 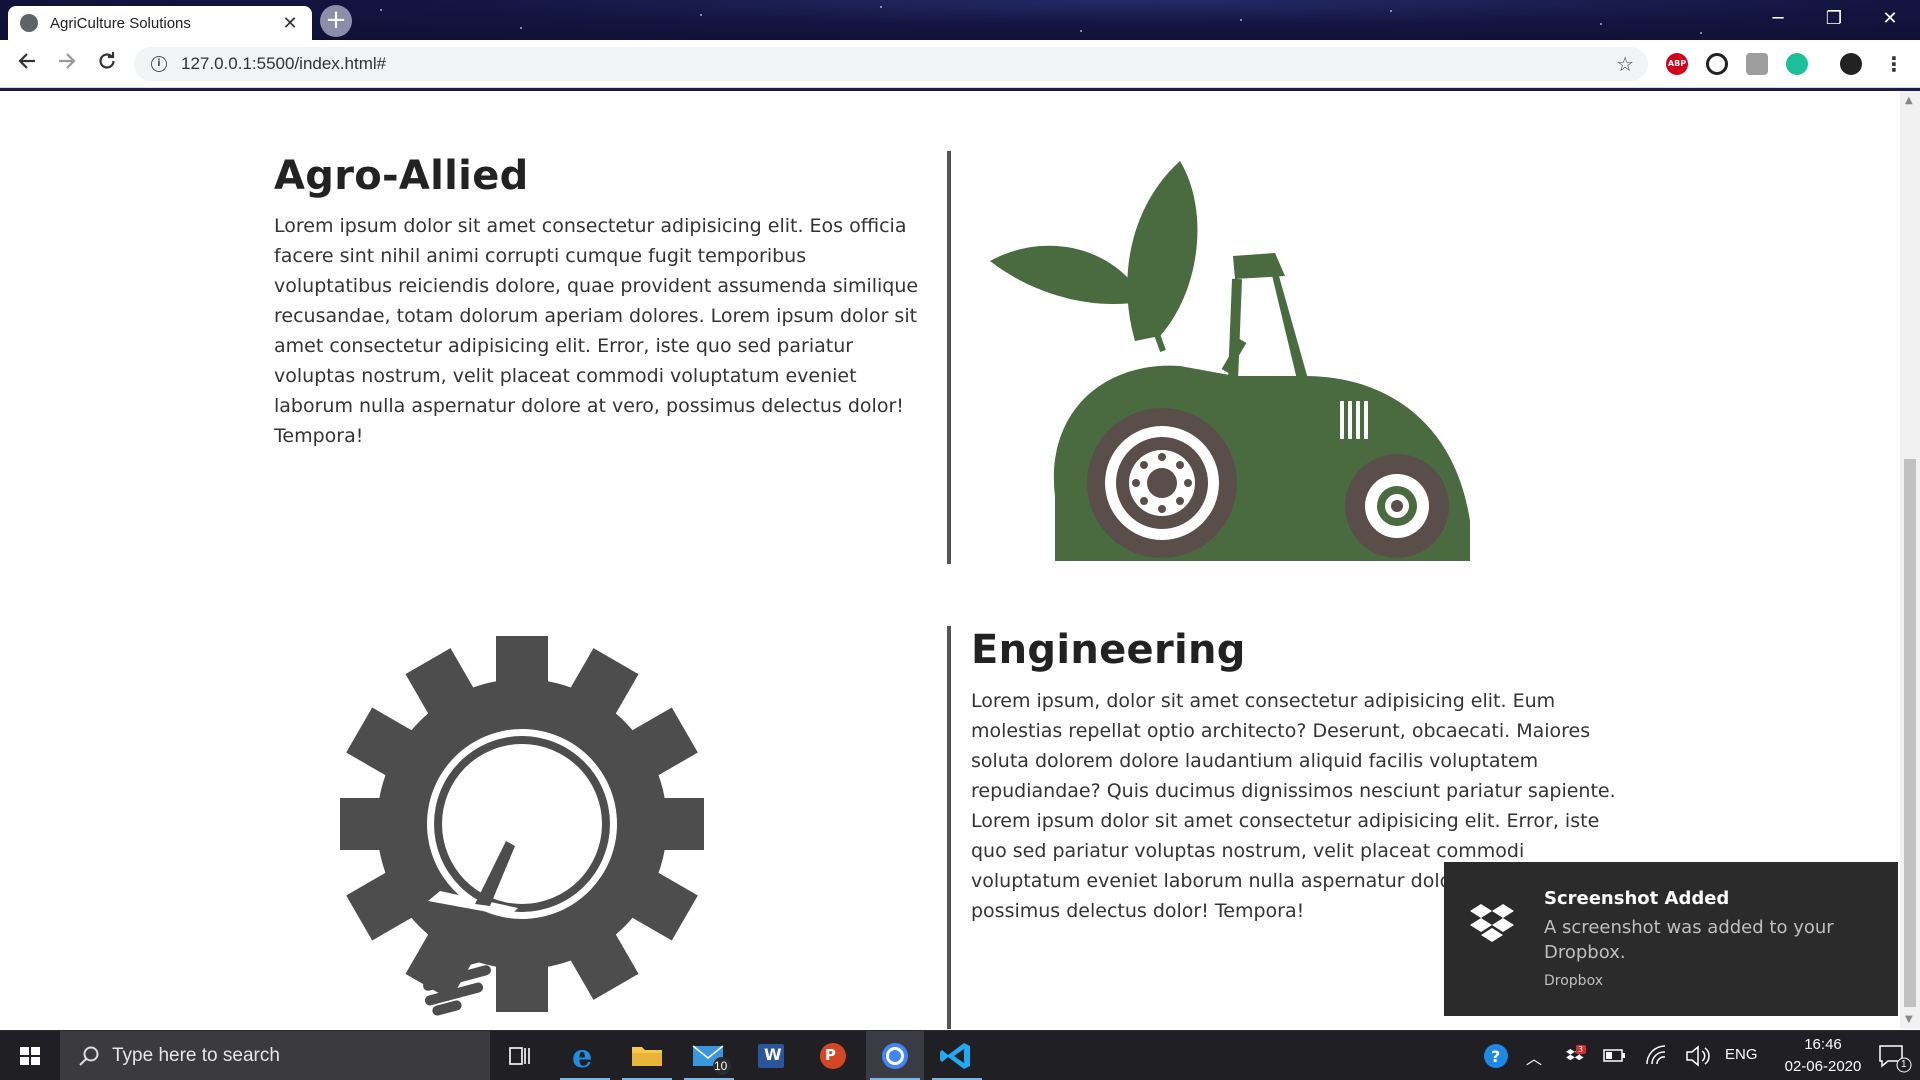 I want to click on dropbox-tray-badge: 3, so click(x=1581, y=1049).